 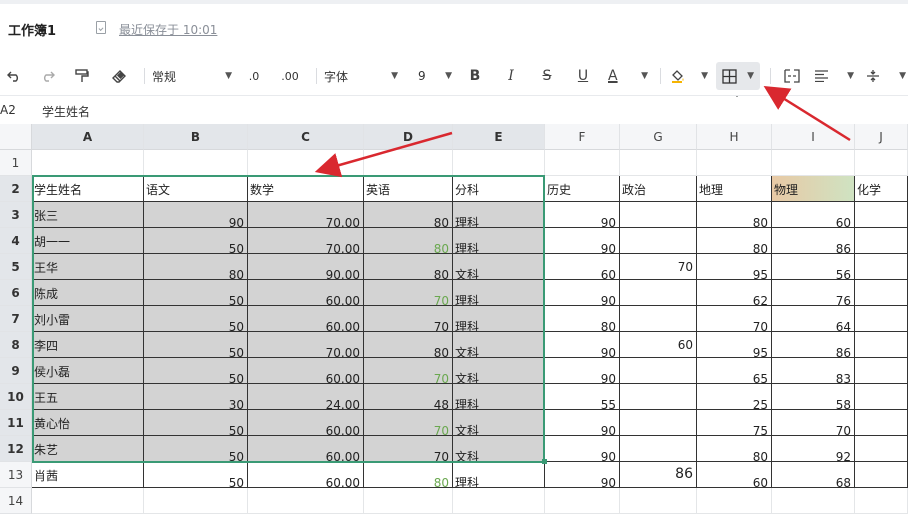 I want to click on cell-math-6: 70.00, so click(x=306, y=345).